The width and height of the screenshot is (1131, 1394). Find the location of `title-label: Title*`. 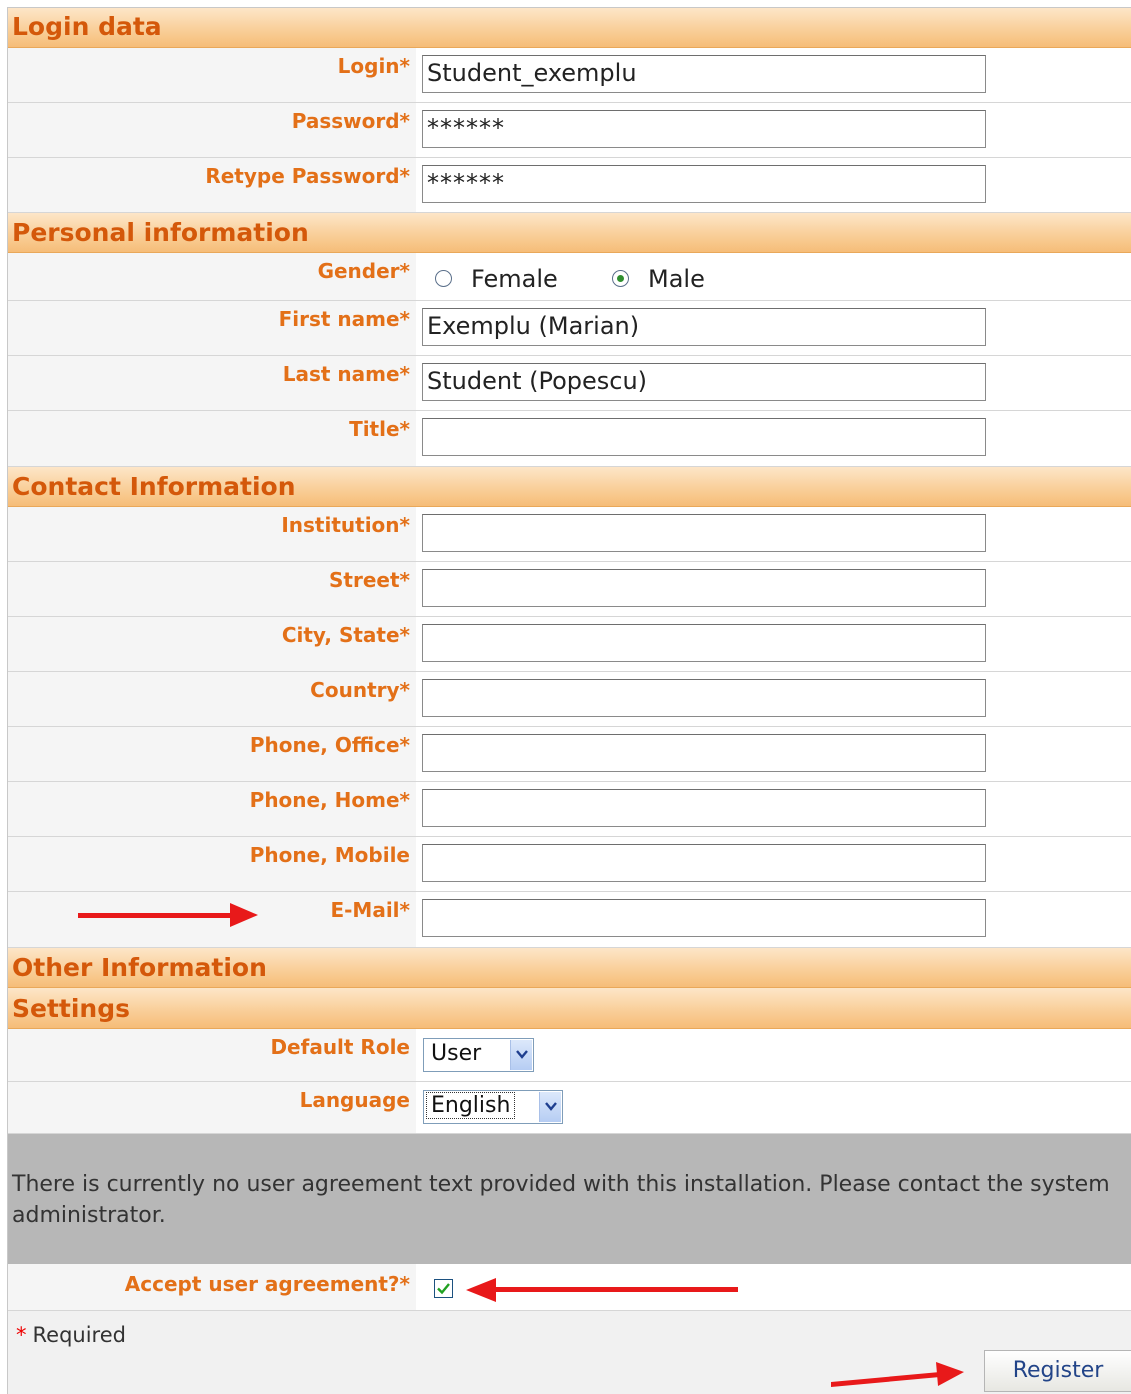

title-label: Title* is located at coordinates (212, 438).